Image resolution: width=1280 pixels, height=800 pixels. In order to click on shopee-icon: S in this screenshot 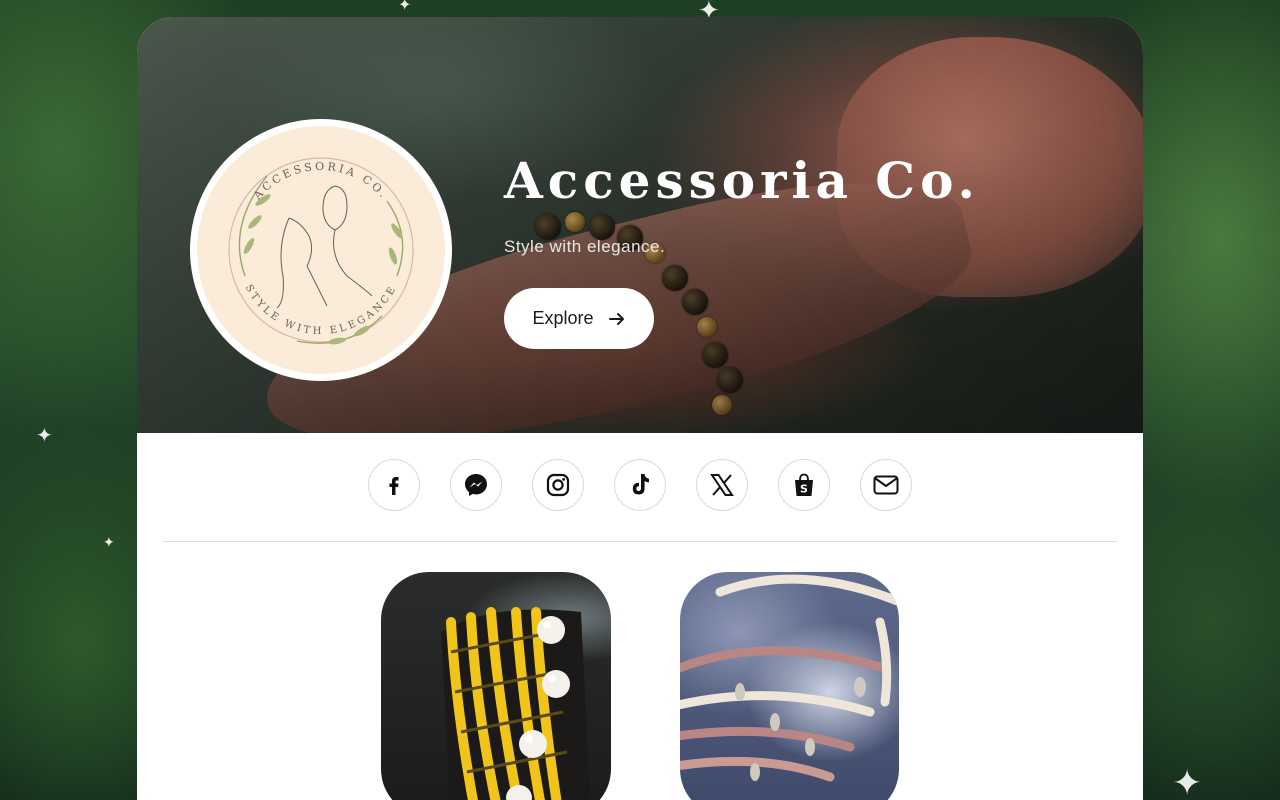, I will do `click(804, 484)`.